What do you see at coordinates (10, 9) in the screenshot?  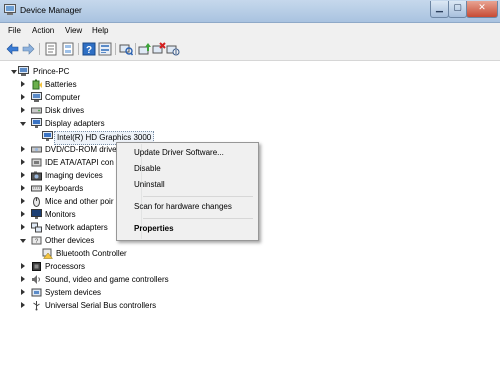 I see `device-manager-icon` at bounding box center [10, 9].